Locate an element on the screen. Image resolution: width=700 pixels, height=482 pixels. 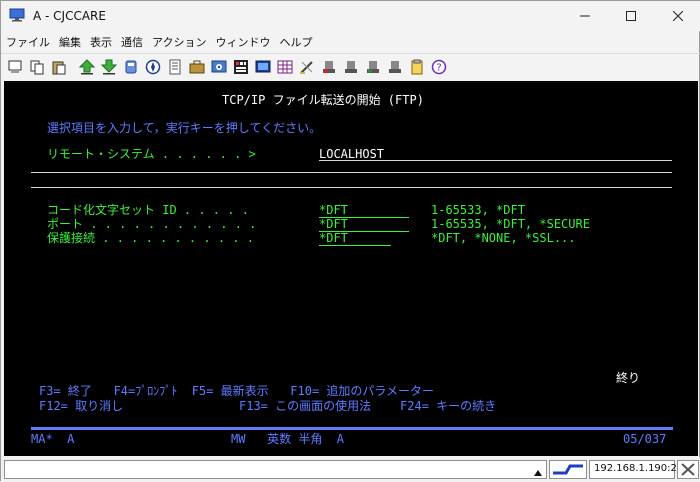
grid-button is located at coordinates (284, 66).